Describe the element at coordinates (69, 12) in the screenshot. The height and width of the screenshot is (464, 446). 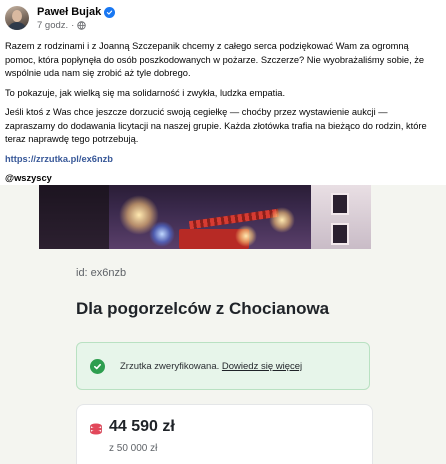
I see `author-name: Paweł Bujak` at that location.